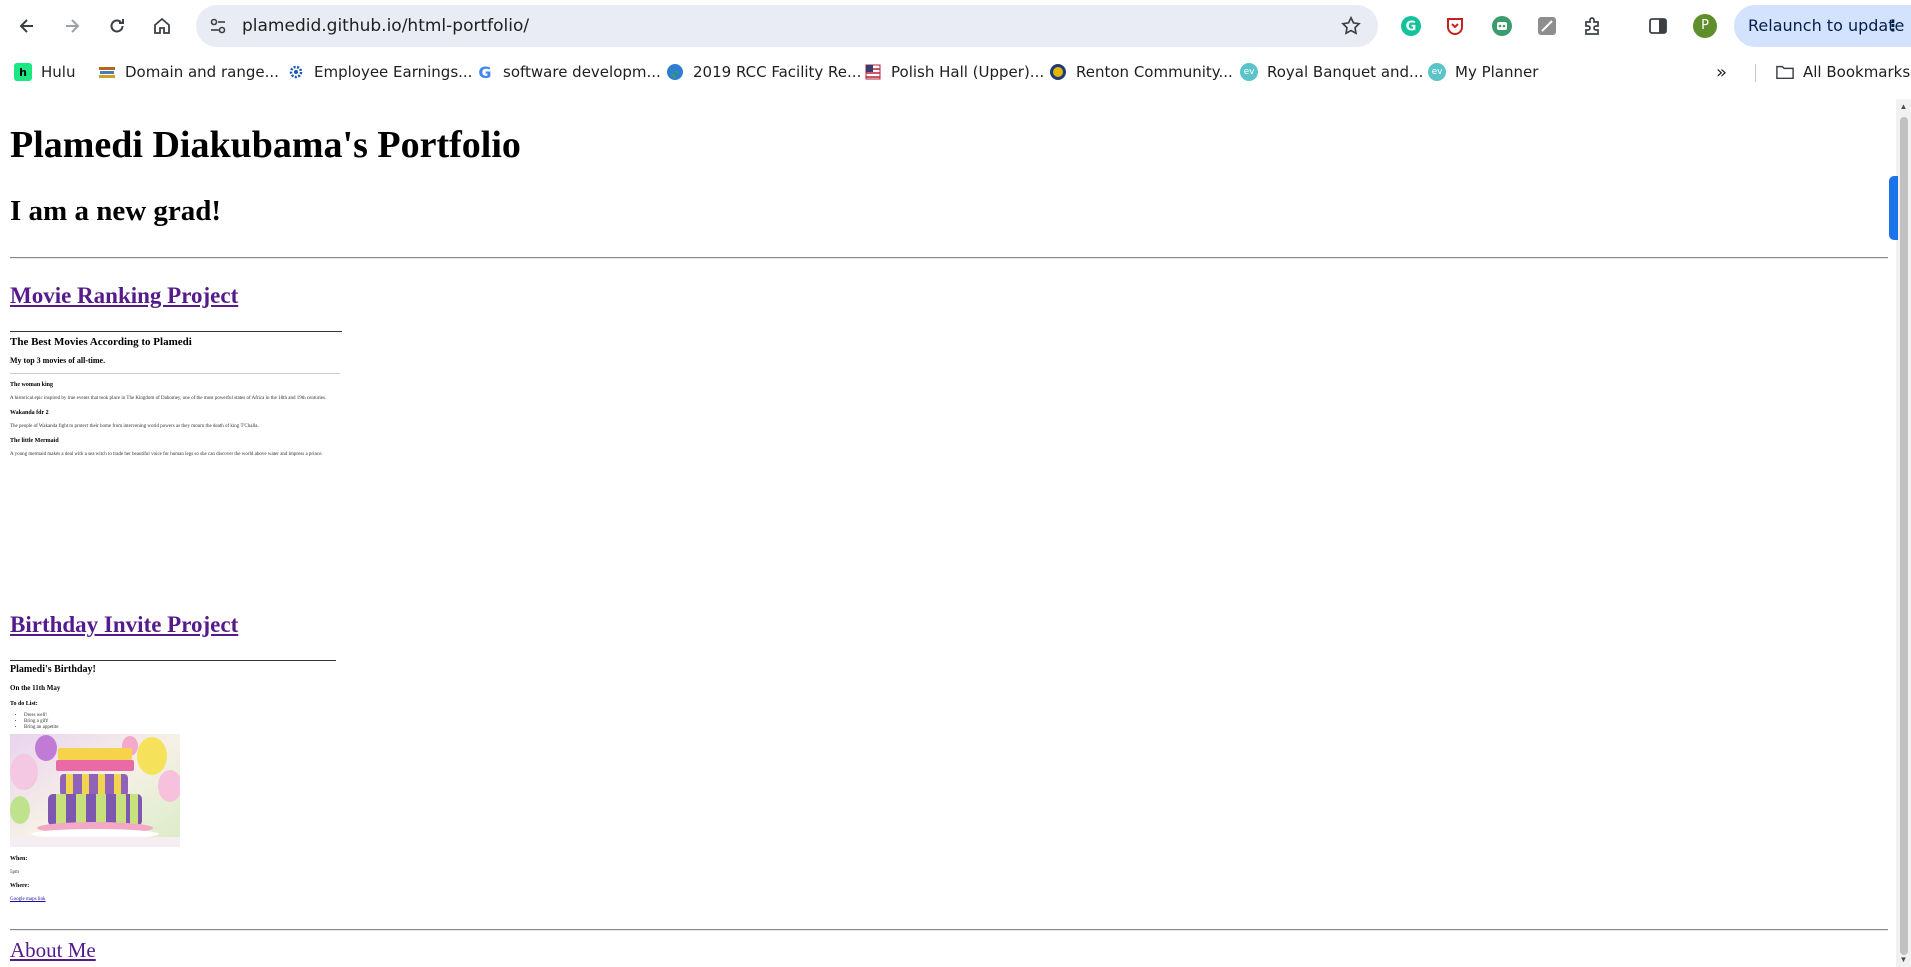  What do you see at coordinates (53, 950) in the screenshot?
I see `about-me-link: About Me` at bounding box center [53, 950].